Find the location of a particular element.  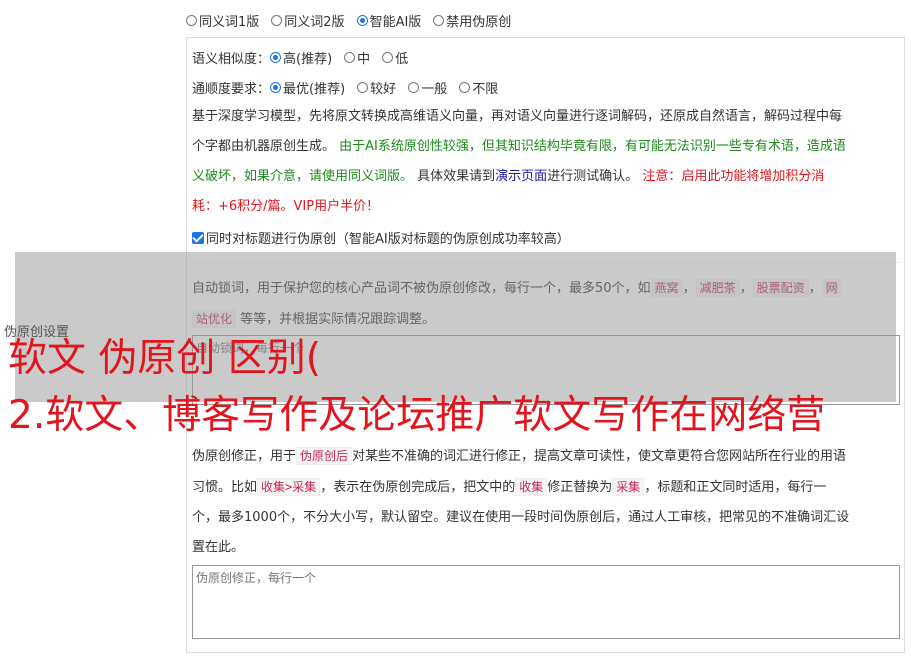

overlay-title-line1: 软文 伪原创 区别( is located at coordinates (165, 358).